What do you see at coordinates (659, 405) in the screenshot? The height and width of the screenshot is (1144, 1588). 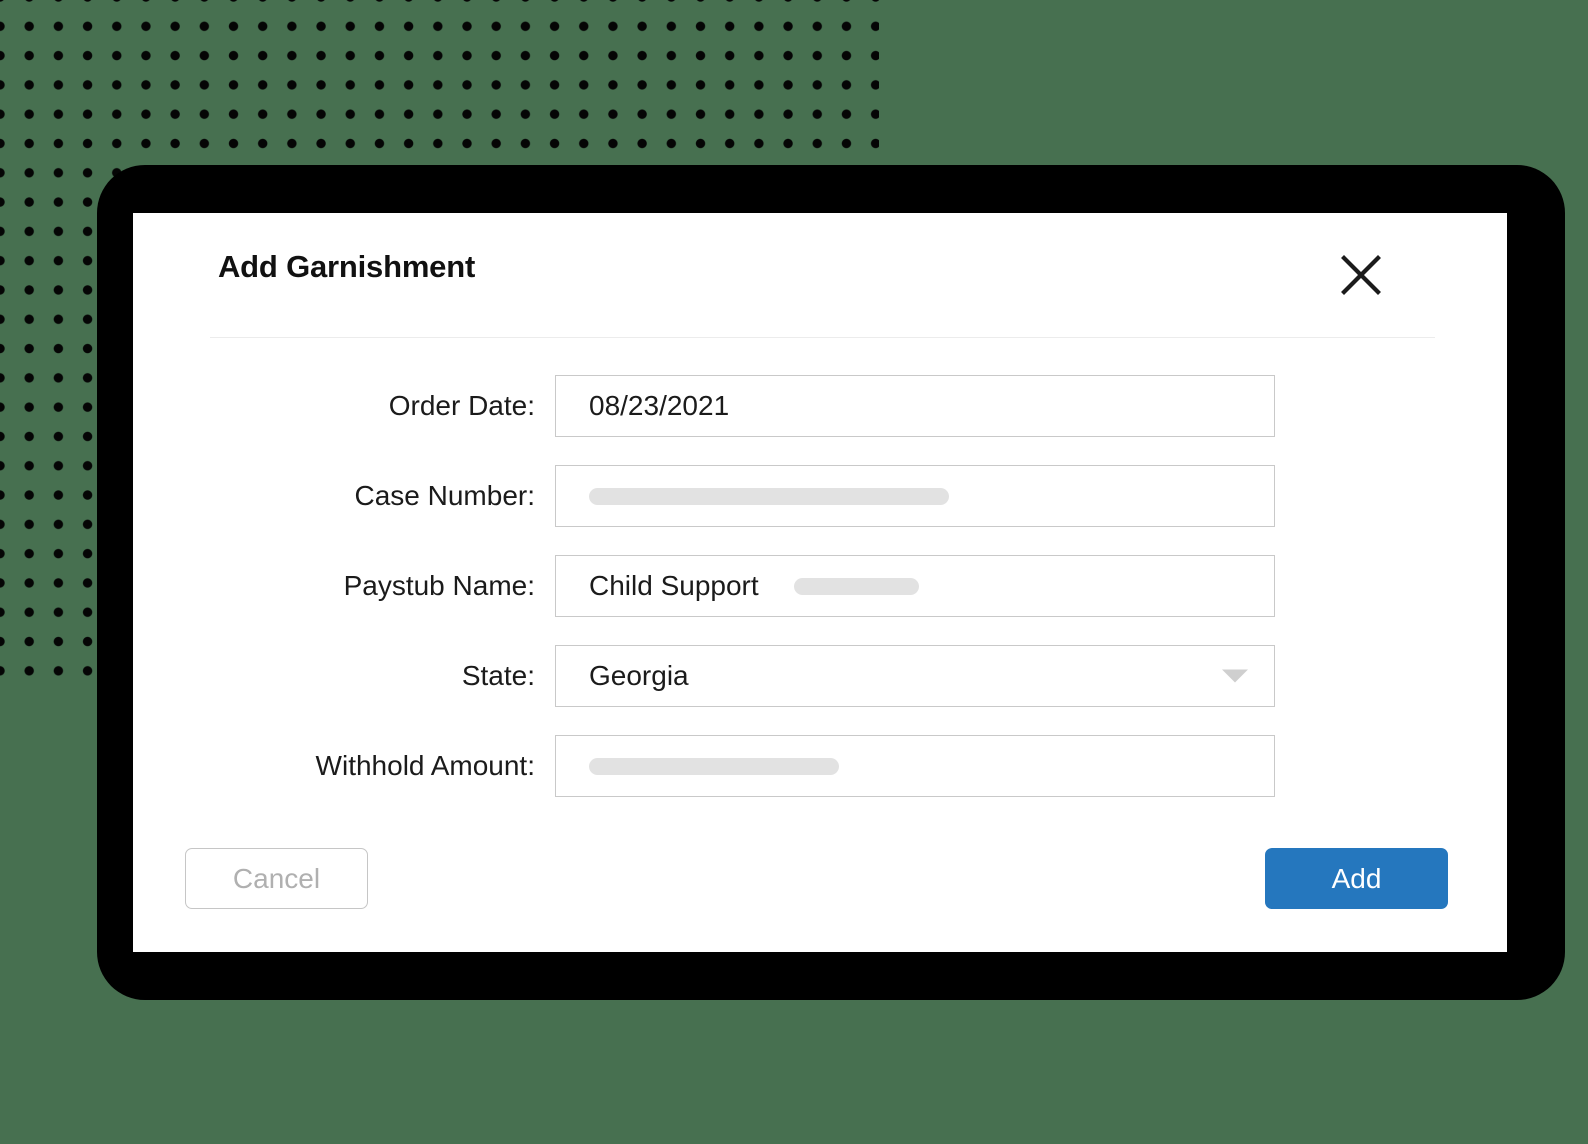 I see `order-date-value: 08/23/2021` at bounding box center [659, 405].